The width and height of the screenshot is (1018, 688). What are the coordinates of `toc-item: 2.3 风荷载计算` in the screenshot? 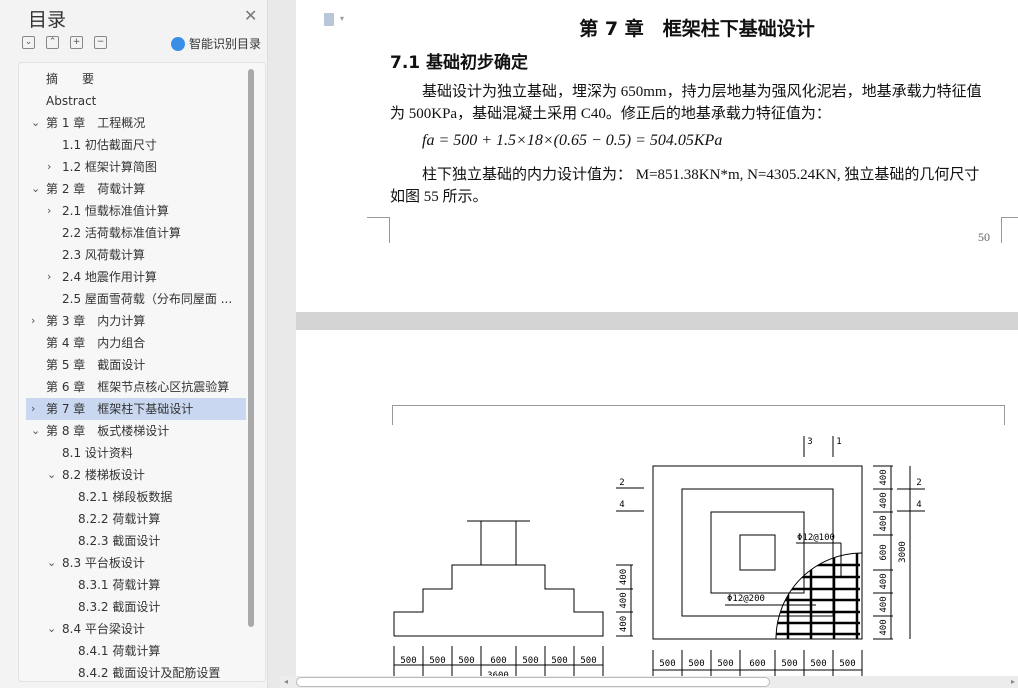 It's located at (136, 255).